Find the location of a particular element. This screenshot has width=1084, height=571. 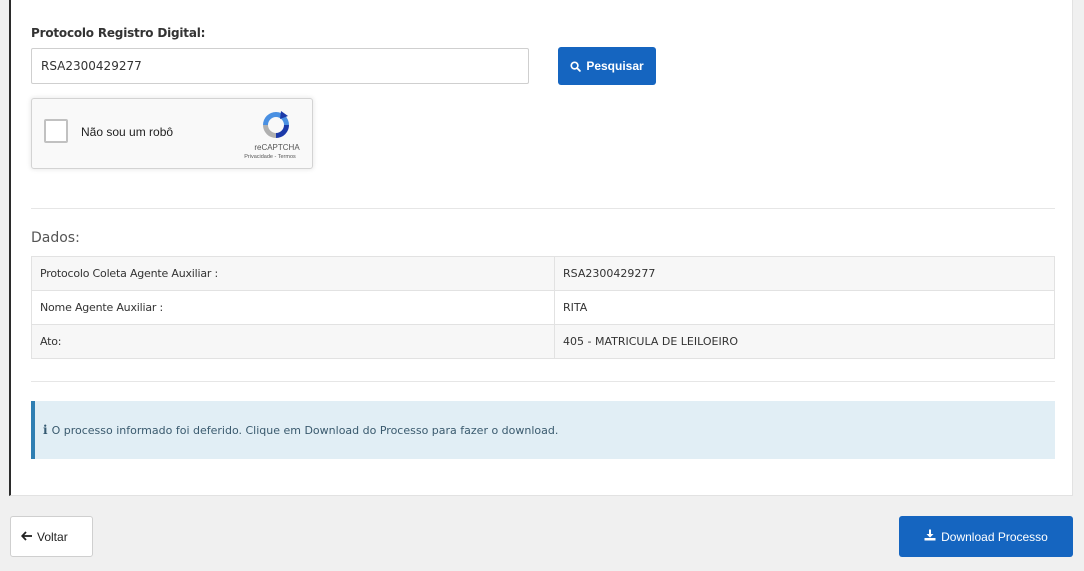

search-button-label: Pesquisar is located at coordinates (615, 66).